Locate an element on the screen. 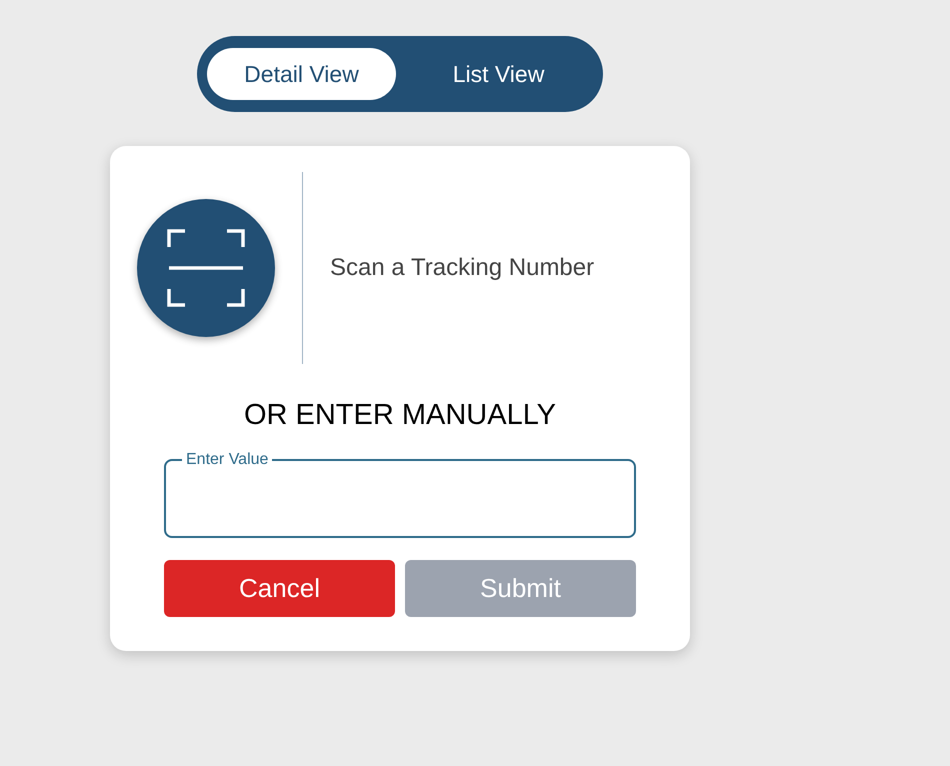 This screenshot has height=766, width=950. scan-icon is located at coordinates (206, 268).